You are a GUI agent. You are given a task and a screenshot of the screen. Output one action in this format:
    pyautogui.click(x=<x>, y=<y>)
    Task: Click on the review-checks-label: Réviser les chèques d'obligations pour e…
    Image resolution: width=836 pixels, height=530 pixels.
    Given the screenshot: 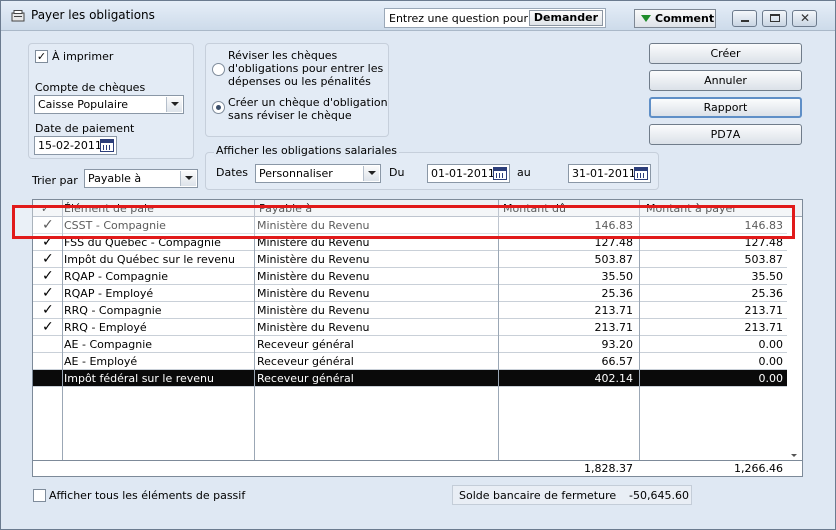 What is the action you would take?
    pyautogui.click(x=305, y=68)
    